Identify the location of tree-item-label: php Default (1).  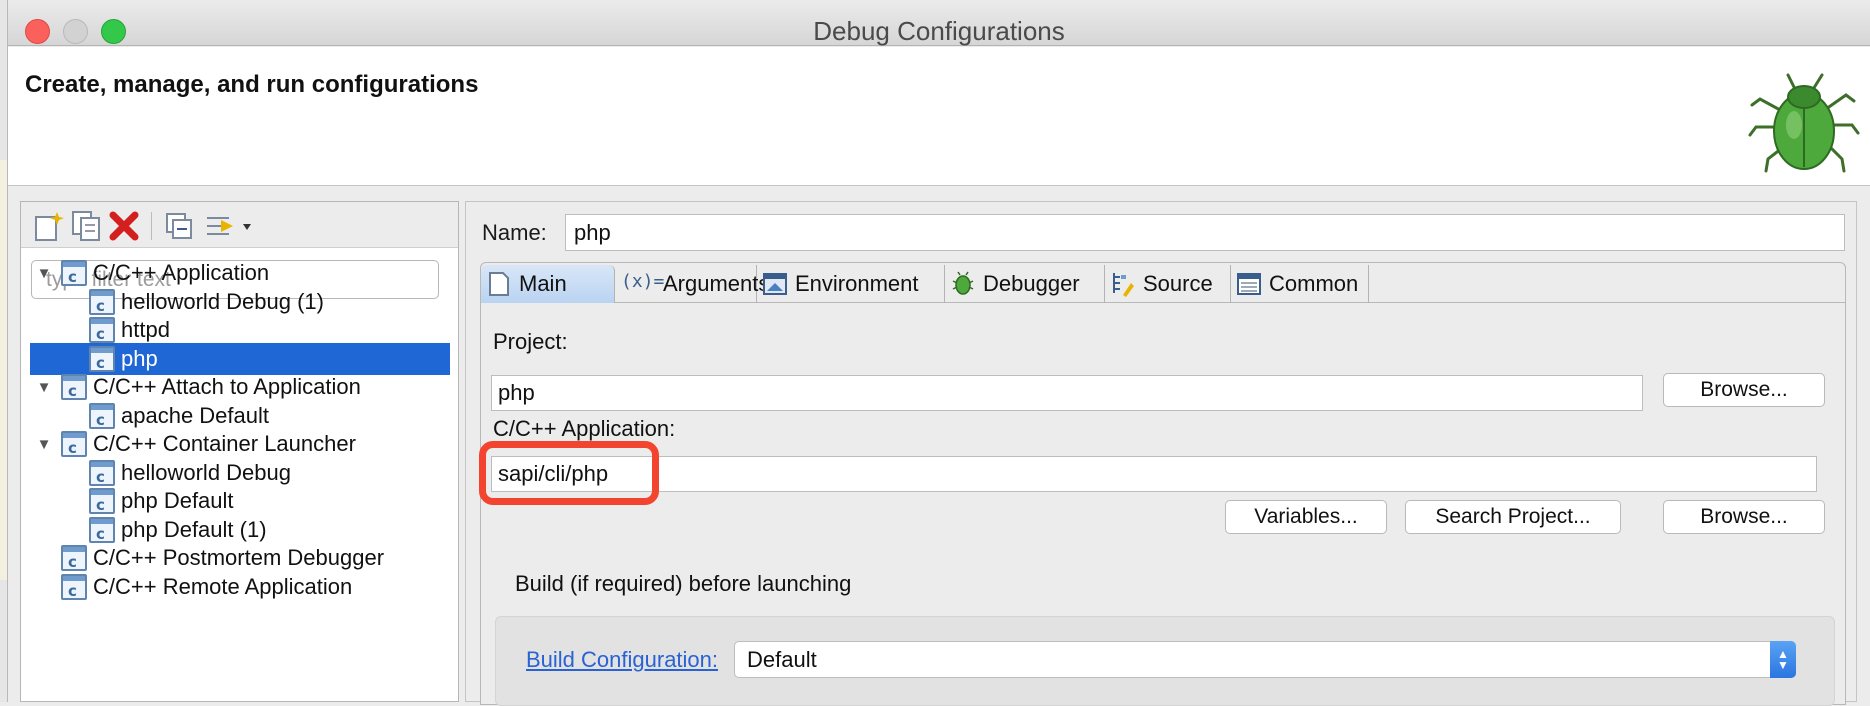
(194, 529).